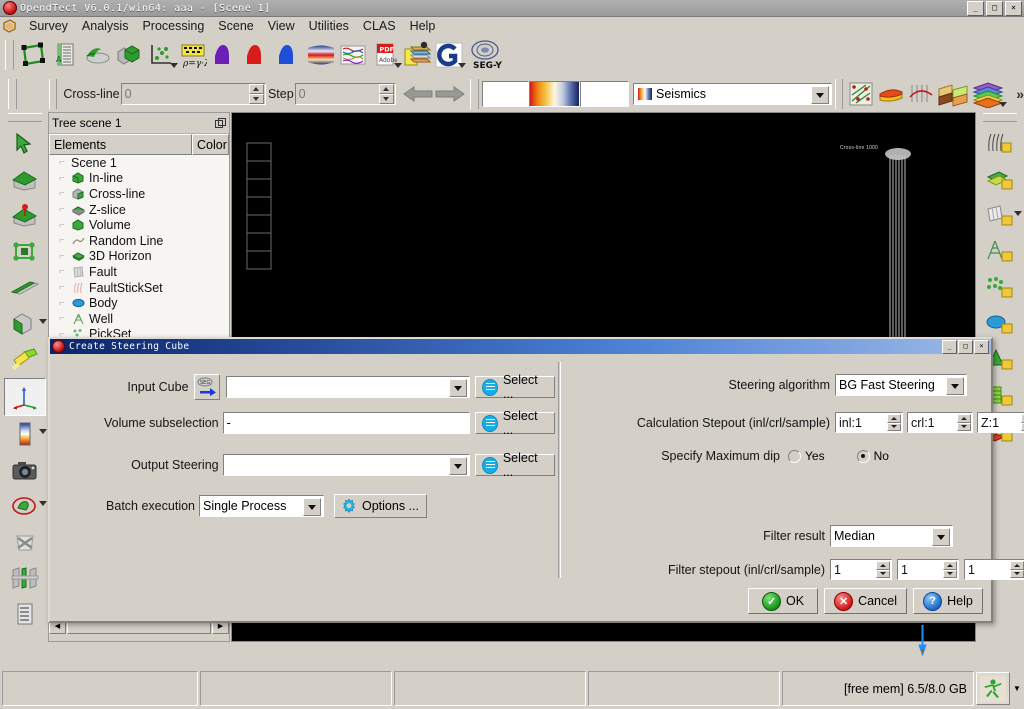 Image resolution: width=1024 pixels, height=709 pixels. I want to click on menu-analysis: Analysis, so click(105, 26).